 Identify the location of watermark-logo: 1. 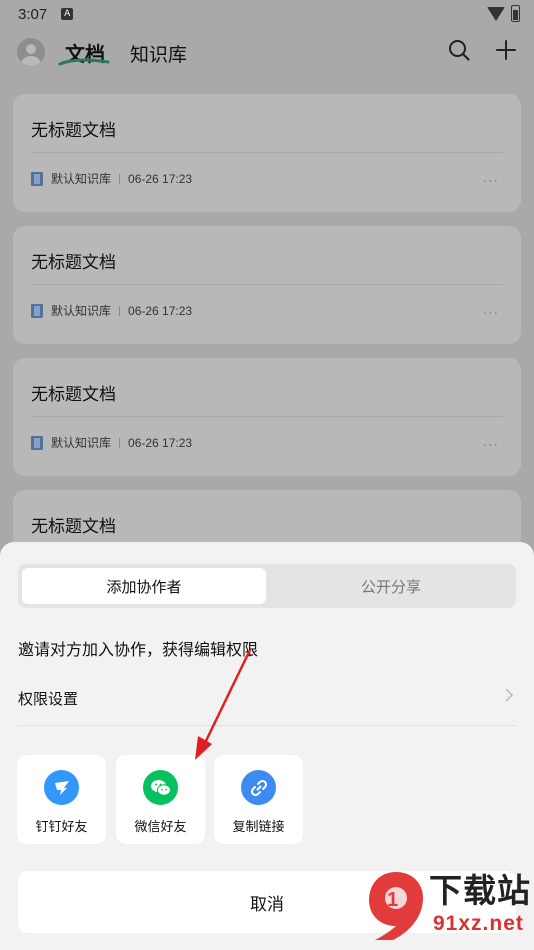
(396, 906).